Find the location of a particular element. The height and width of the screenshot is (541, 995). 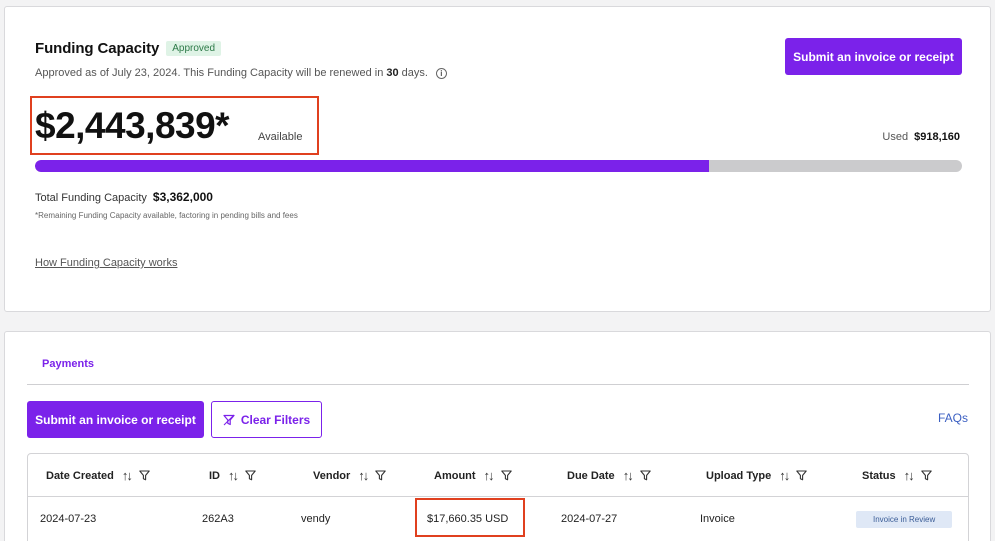

how-funding-capacity-works-link: How Funding Capacity works is located at coordinates (106, 263).